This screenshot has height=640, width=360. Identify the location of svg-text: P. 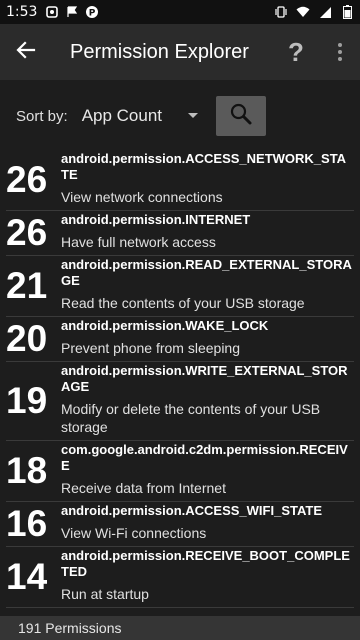
(92, 14).